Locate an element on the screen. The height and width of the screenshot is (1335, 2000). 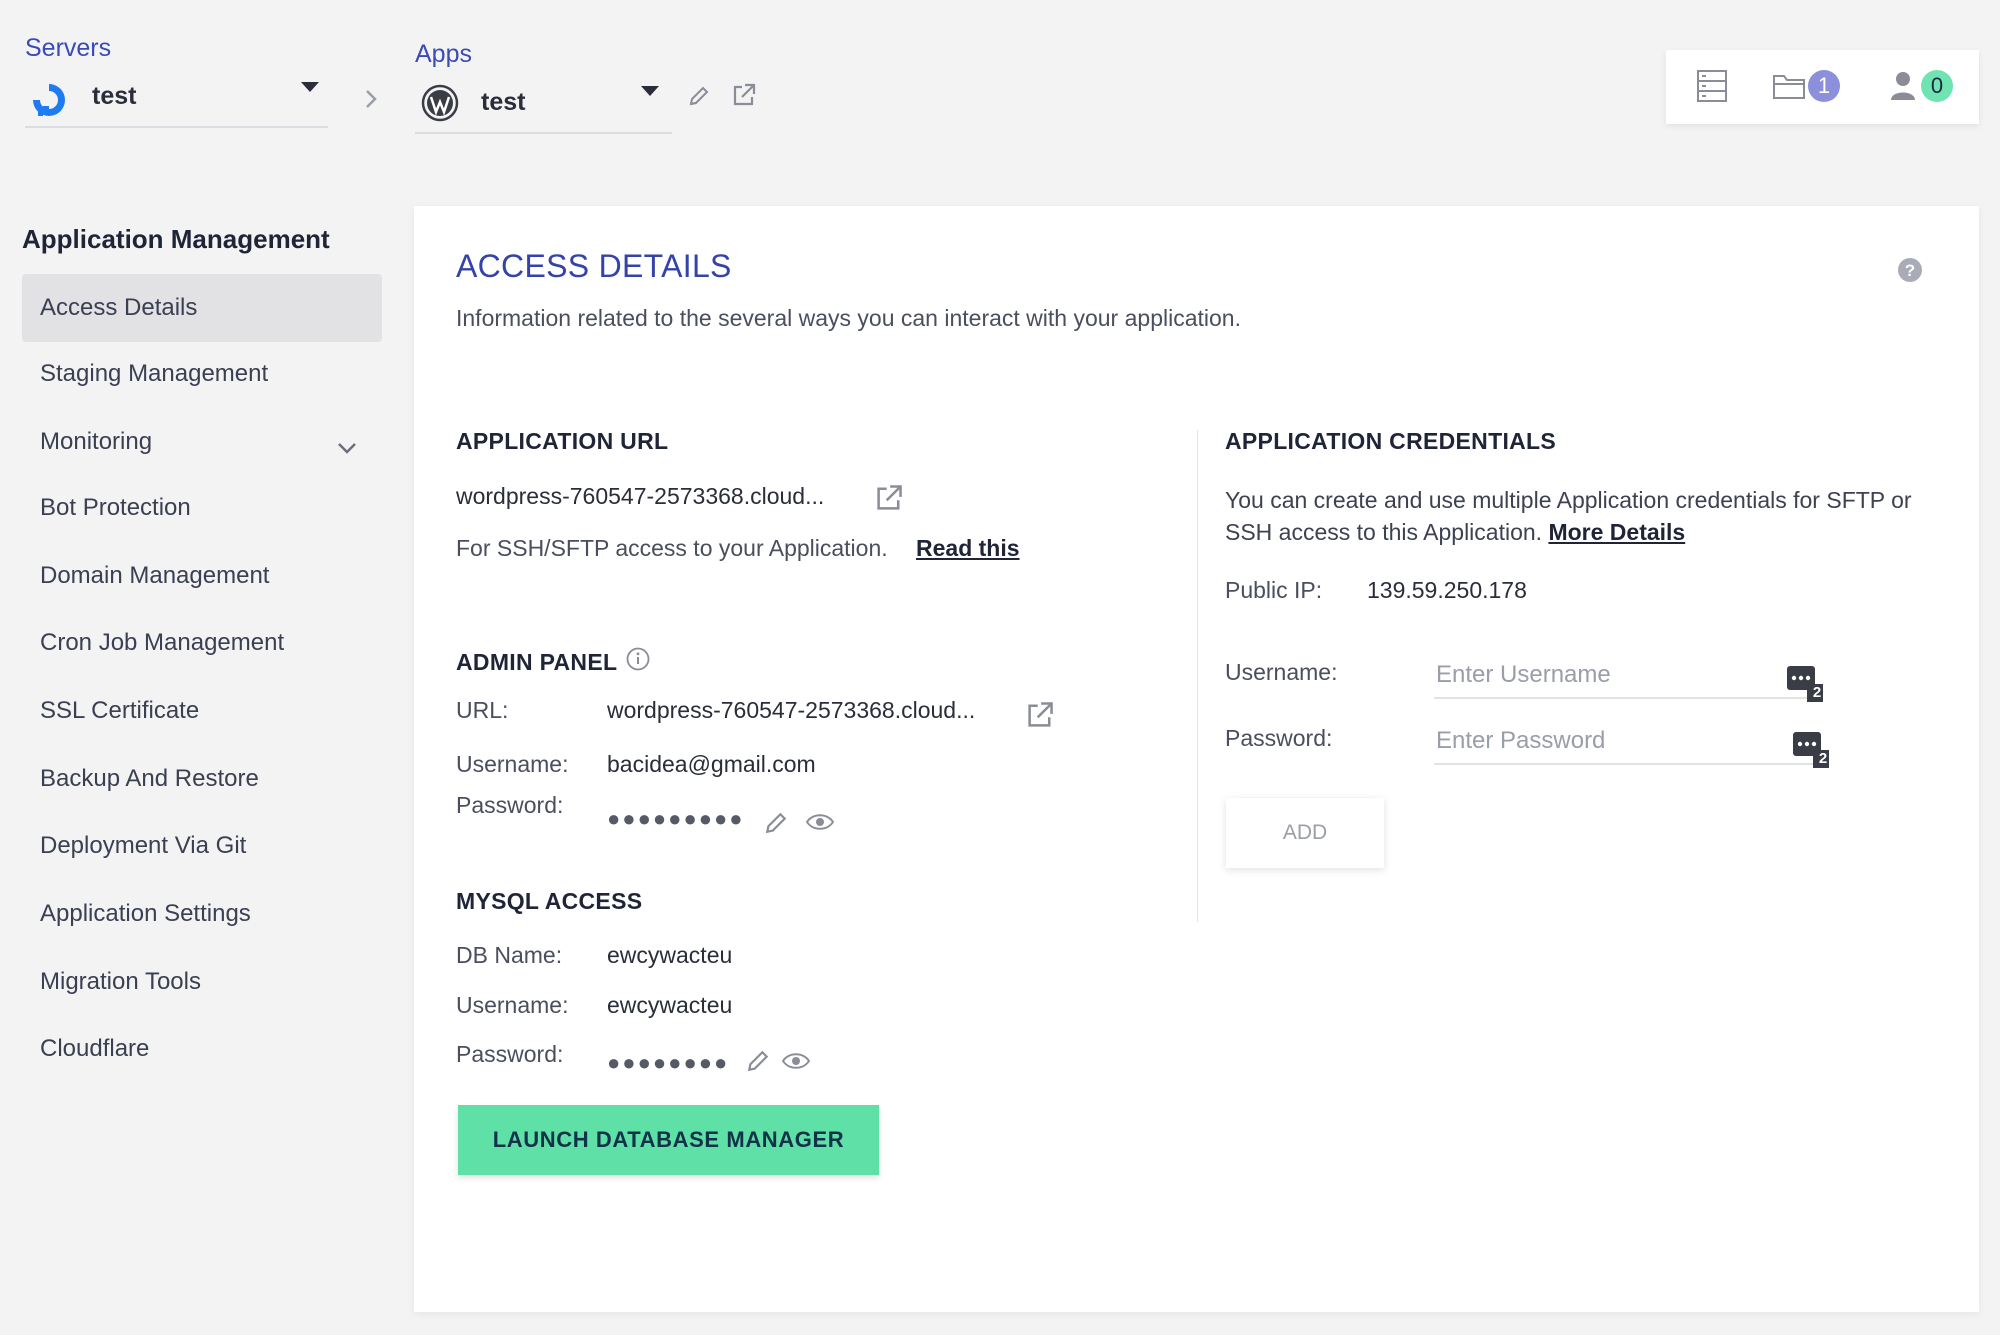
ssh-sftp-note: For SSH/SFTP access to your Application. is located at coordinates (672, 548).